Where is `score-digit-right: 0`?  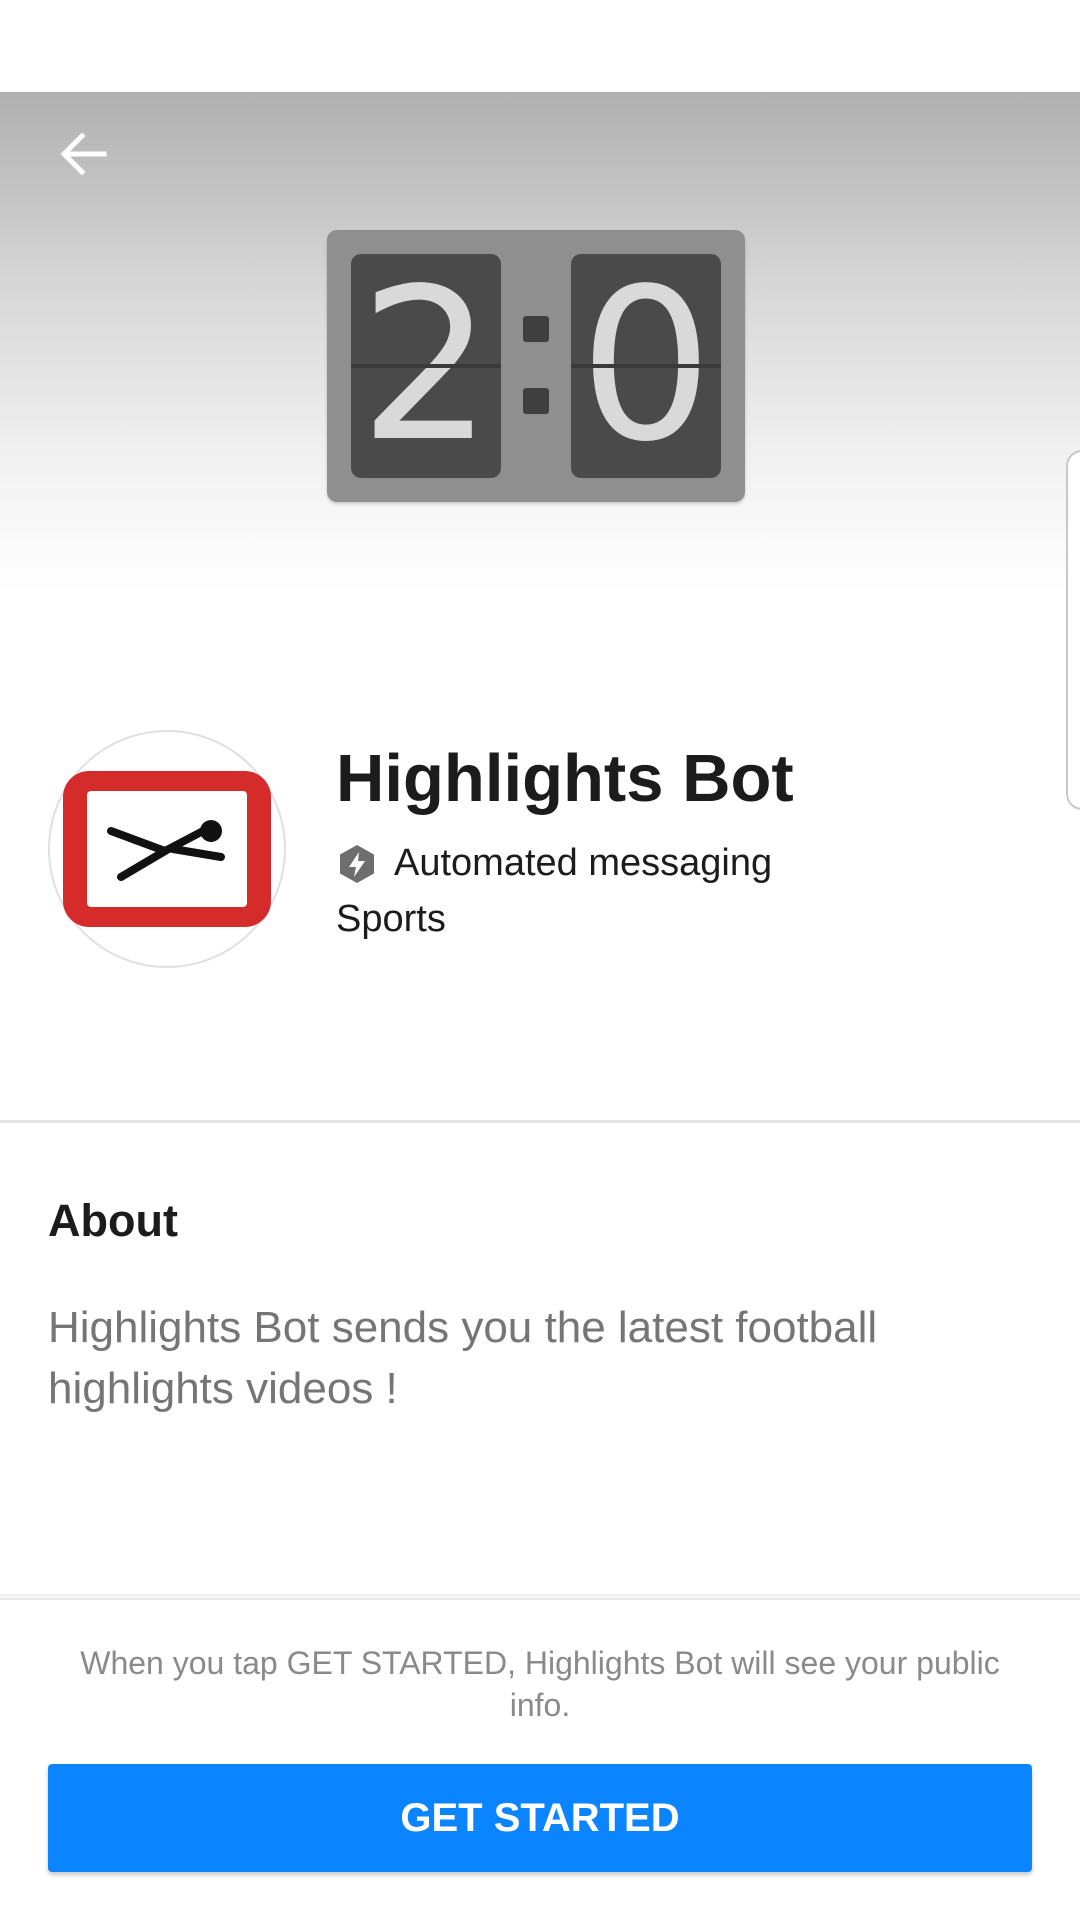 score-digit-right: 0 is located at coordinates (646, 366).